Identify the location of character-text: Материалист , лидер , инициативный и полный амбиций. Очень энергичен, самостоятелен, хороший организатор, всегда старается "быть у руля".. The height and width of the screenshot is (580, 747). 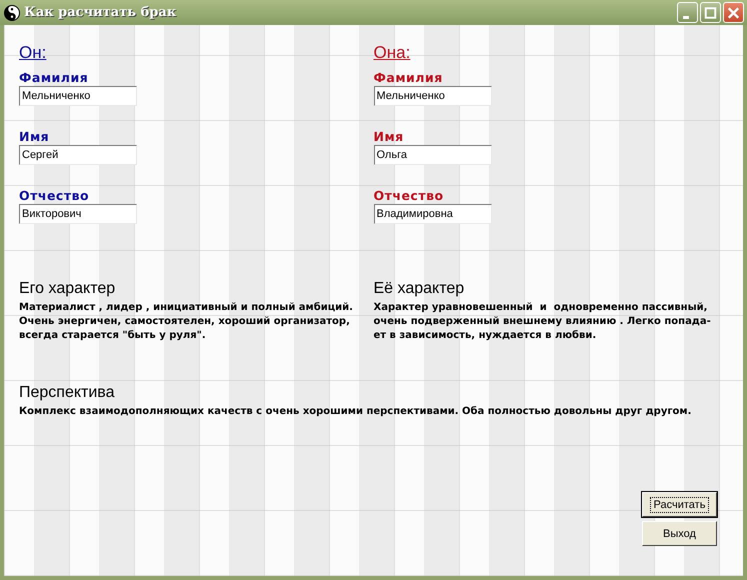
(186, 322).